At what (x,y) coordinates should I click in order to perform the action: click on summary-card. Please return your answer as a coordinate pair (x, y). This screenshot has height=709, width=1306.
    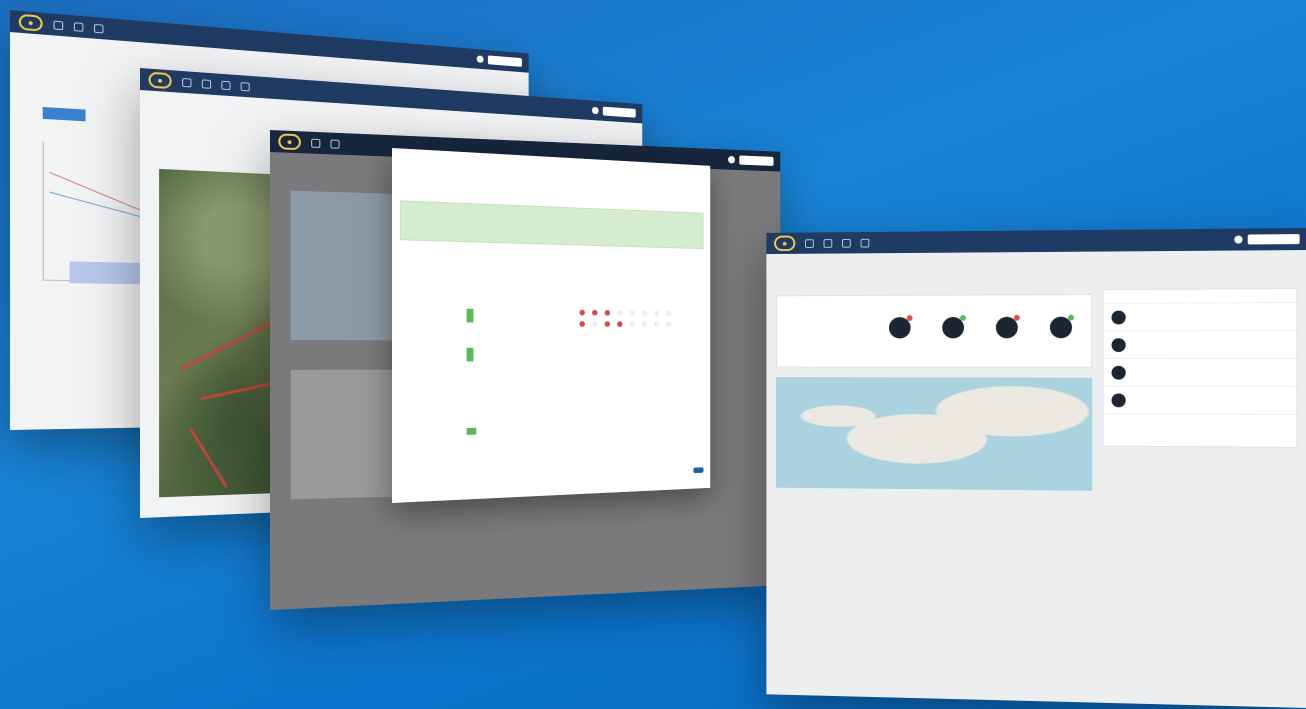
    Looking at the image, I should click on (934, 330).